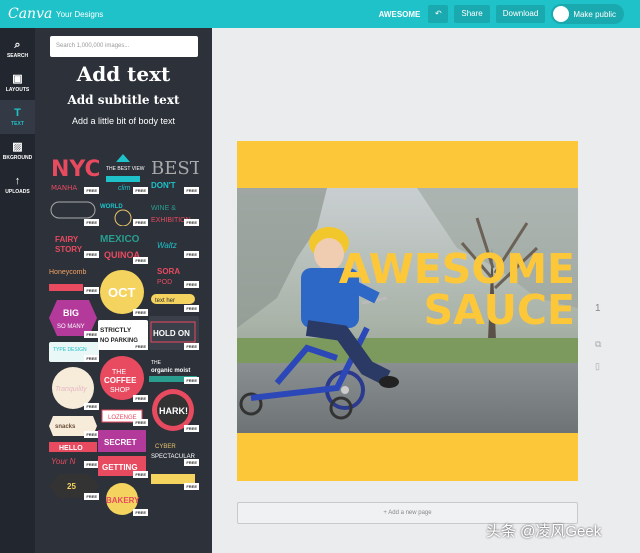 The height and width of the screenshot is (553, 640). I want to click on svg-text: SORA, so click(168, 271).